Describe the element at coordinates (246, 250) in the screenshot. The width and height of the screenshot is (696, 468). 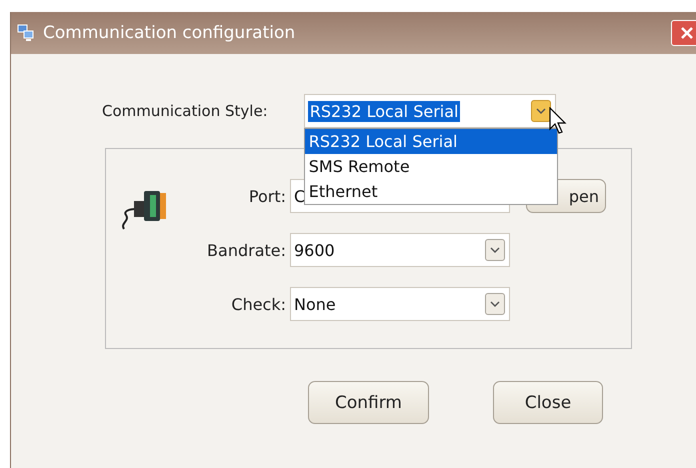
I see `field-label: Bandrate:` at that location.